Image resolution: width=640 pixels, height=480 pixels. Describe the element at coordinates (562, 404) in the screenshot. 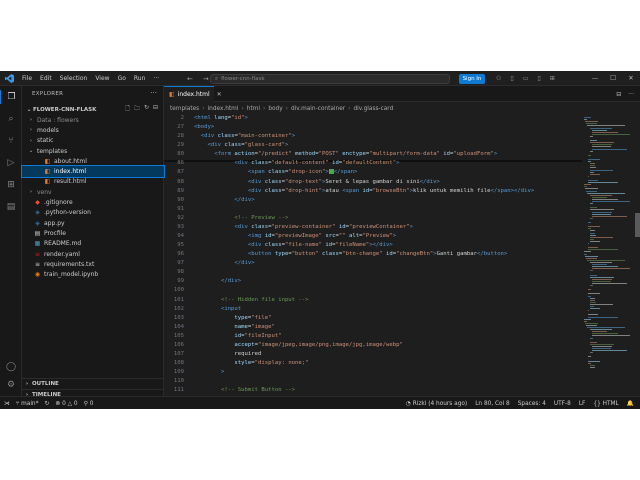

I see `encoding: UTF-8` at that location.